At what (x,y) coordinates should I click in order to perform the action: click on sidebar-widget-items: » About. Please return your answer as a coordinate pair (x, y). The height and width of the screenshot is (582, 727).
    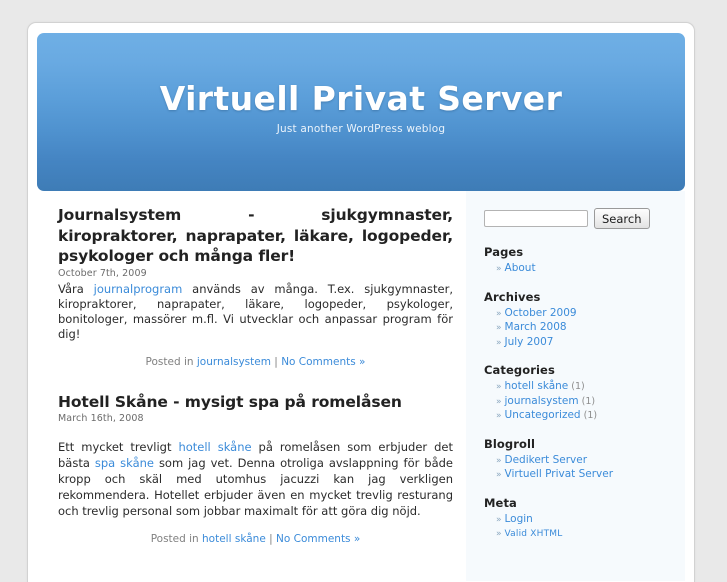
    Looking at the image, I should click on (578, 269).